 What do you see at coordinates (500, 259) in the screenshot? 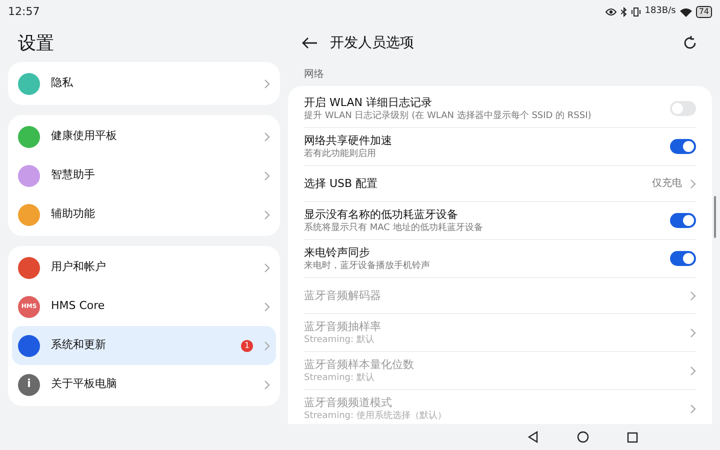
I see `settings-row: 来电铃声同步 来电时，蓝牙设备播放手机铃声` at bounding box center [500, 259].